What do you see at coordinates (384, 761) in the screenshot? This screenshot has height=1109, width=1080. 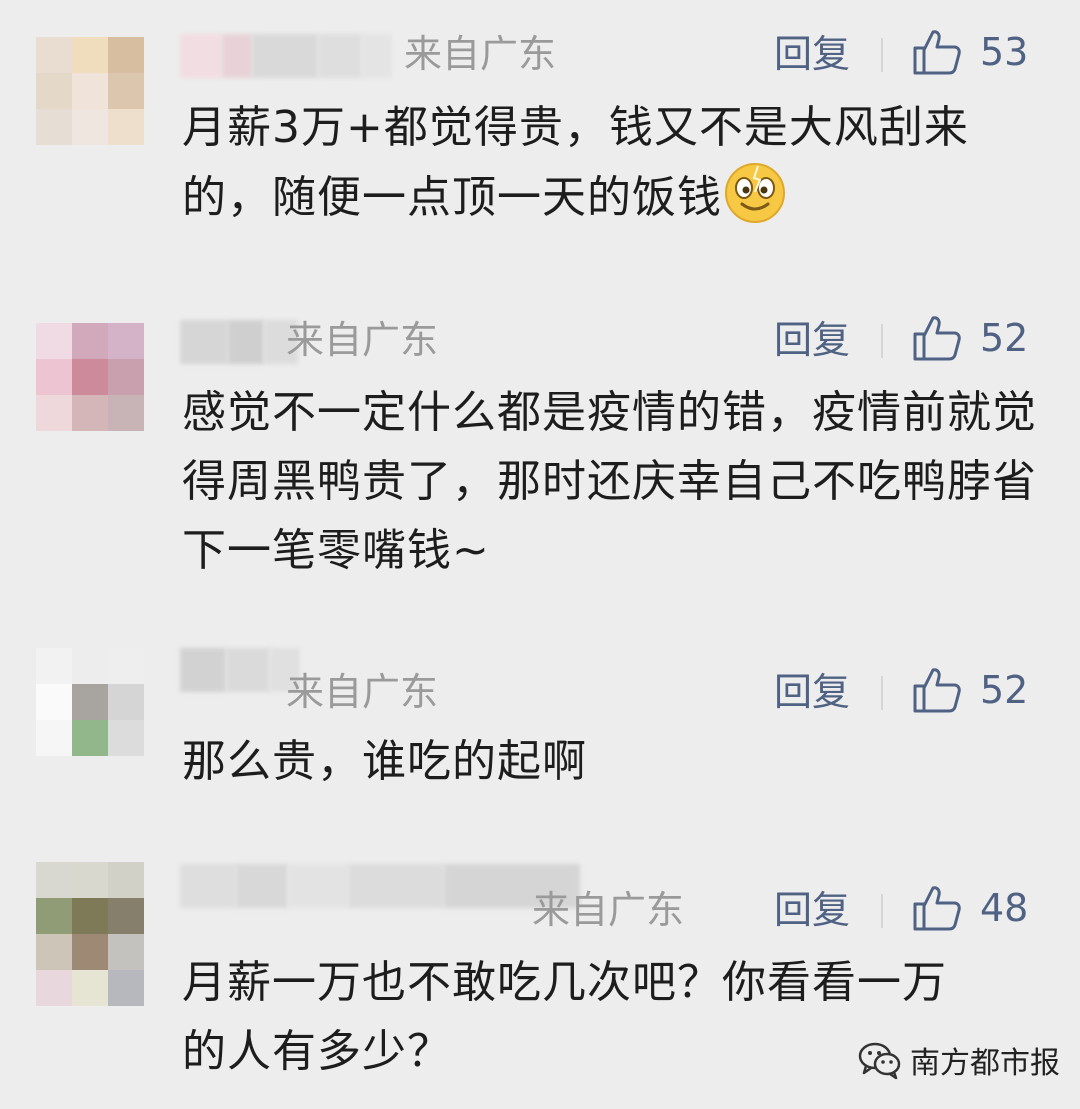 I see `comment-text: 那么贵，谁吃的起啊` at bounding box center [384, 761].